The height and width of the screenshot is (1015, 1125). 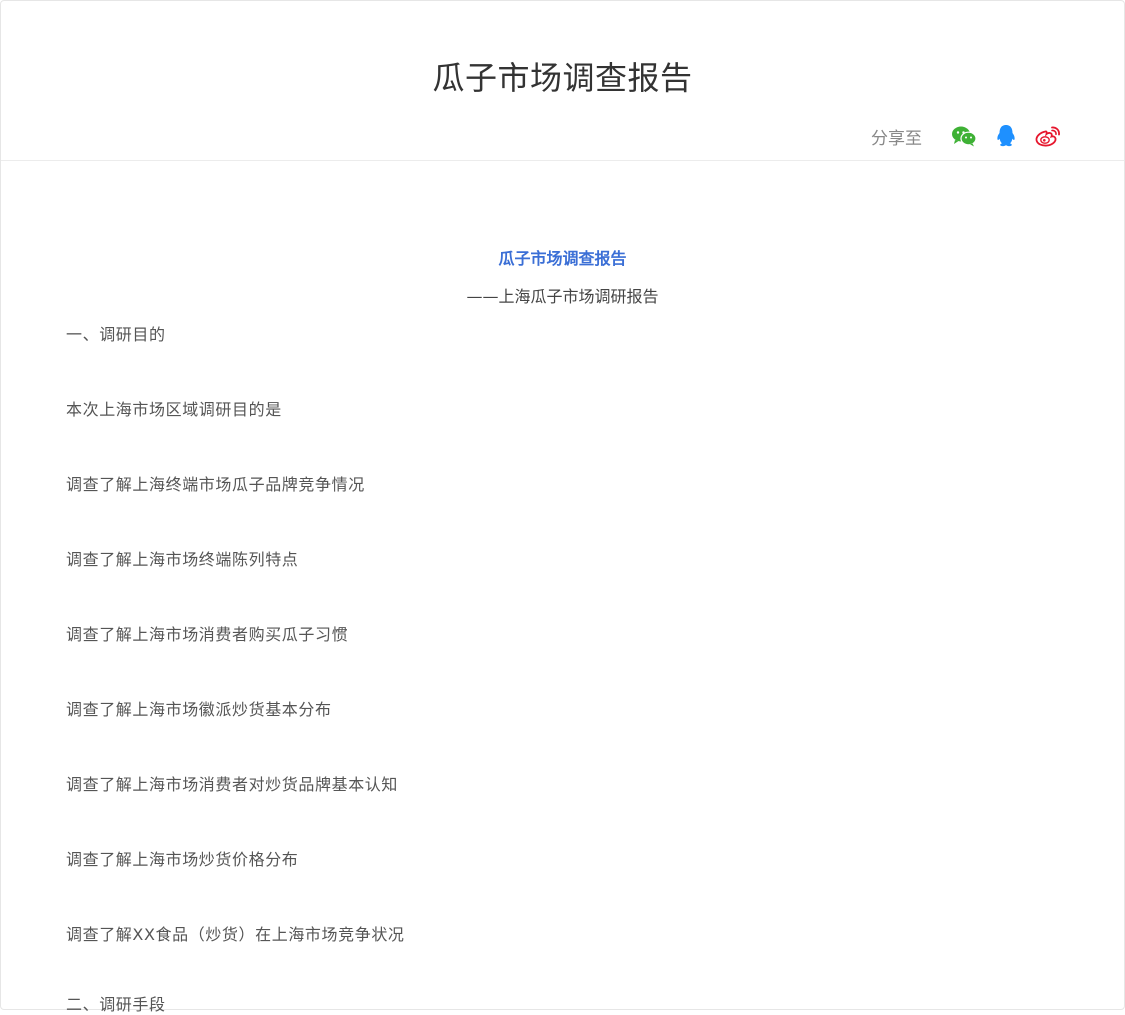 What do you see at coordinates (215, 484) in the screenshot?
I see `paragraph: 调查了解上海终端市场瓜子品牌竞争情况` at bounding box center [215, 484].